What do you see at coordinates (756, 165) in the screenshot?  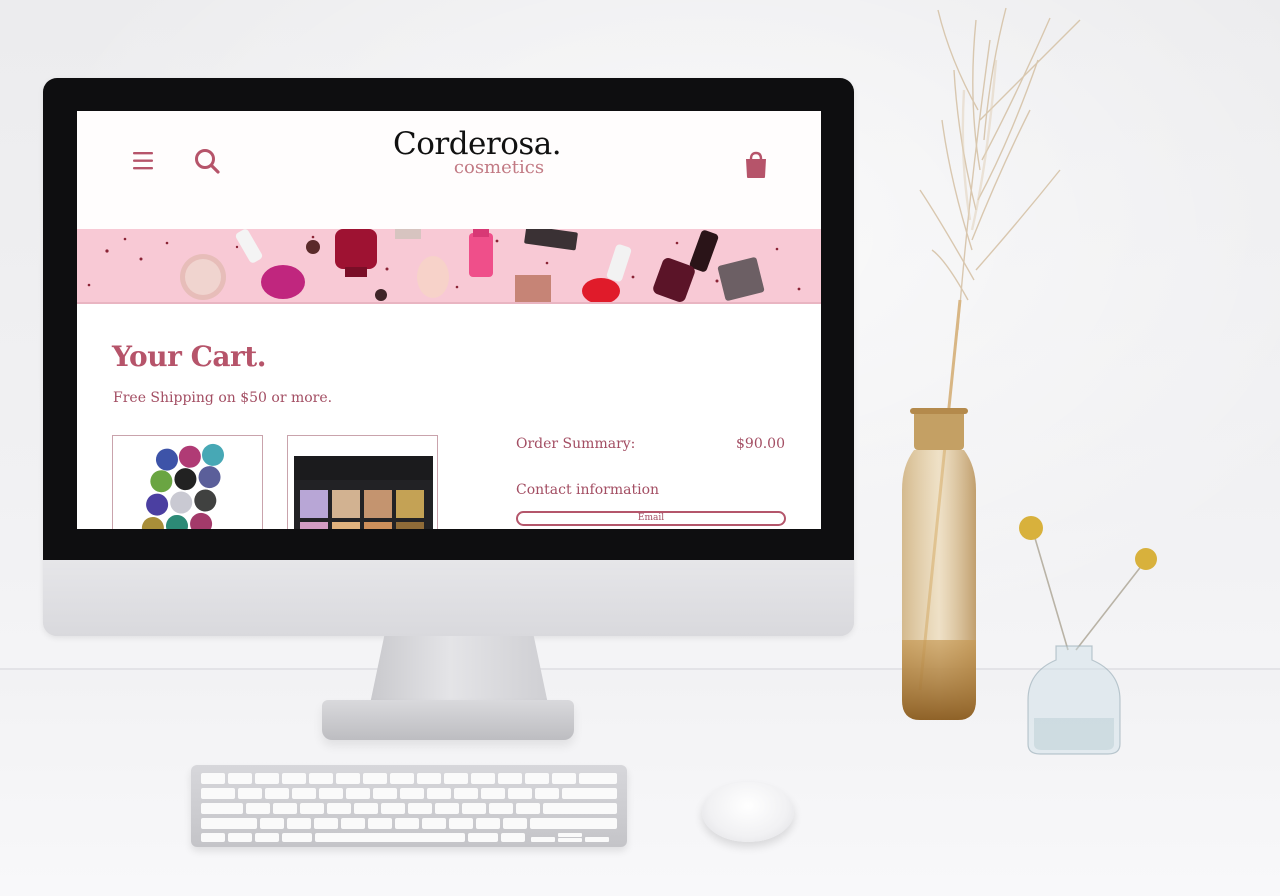 I see `shopping-bag-icon` at bounding box center [756, 165].